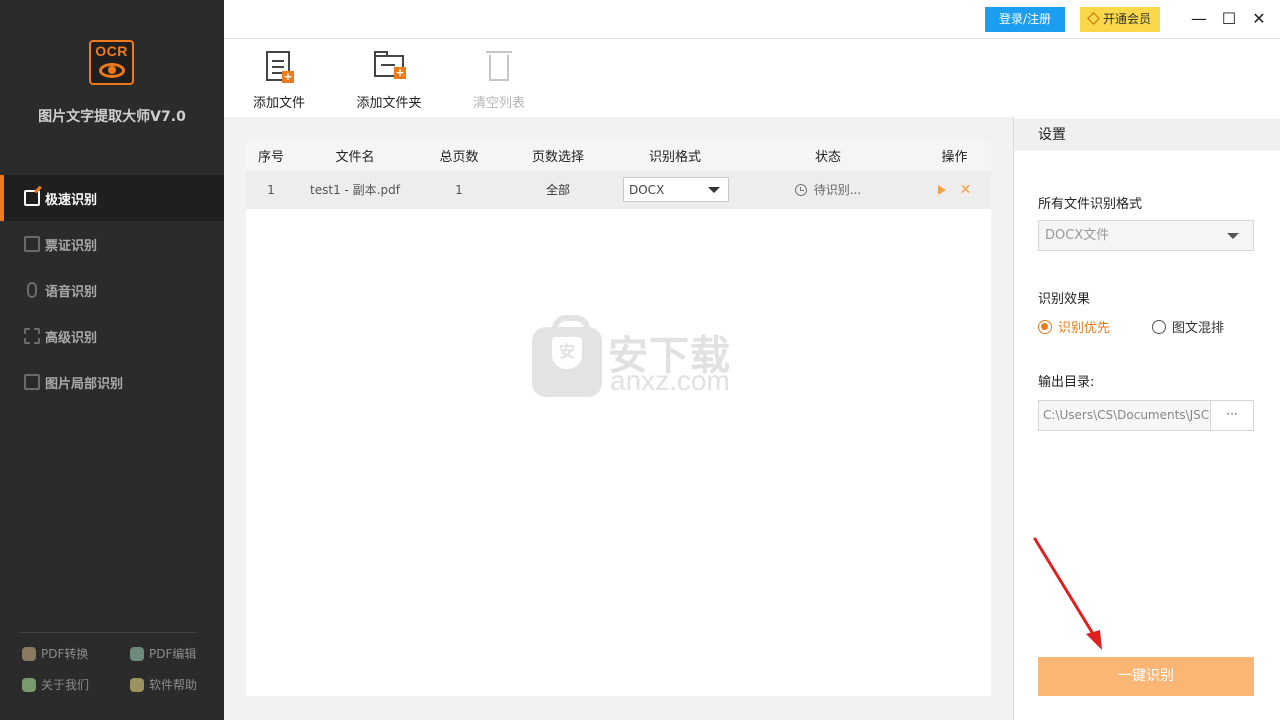 Image resolution: width=1280 pixels, height=720 pixels. I want to click on ocr-logo: OCR, so click(111, 62).